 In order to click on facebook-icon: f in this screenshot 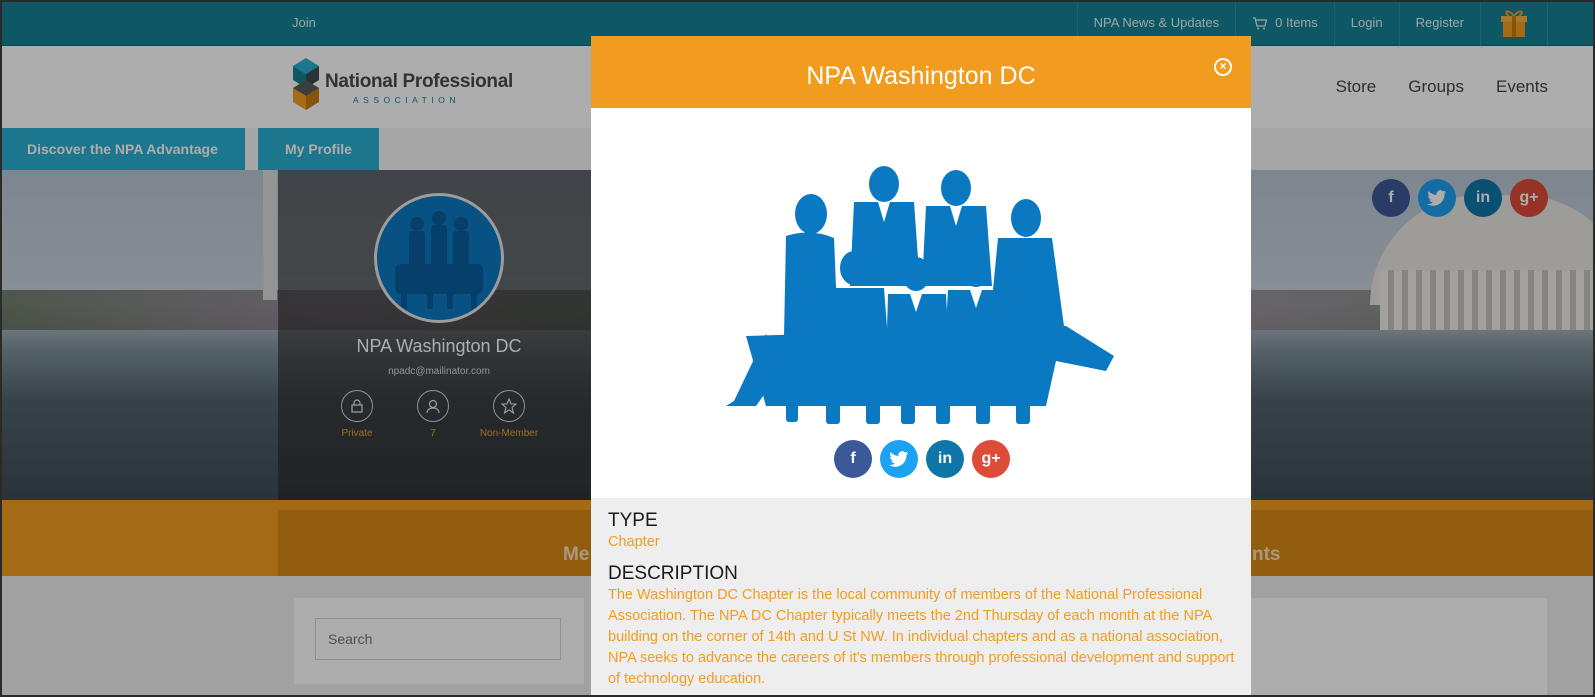, I will do `click(853, 459)`.